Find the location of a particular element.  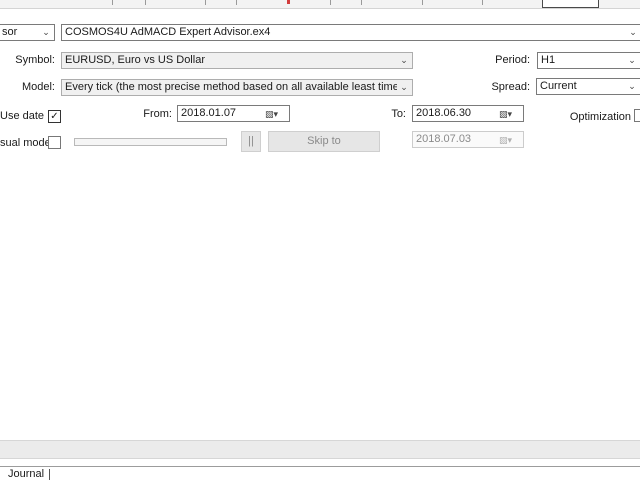

symbol-select: EURUSD, Euro vs US Dollar ⌄ is located at coordinates (237, 60).